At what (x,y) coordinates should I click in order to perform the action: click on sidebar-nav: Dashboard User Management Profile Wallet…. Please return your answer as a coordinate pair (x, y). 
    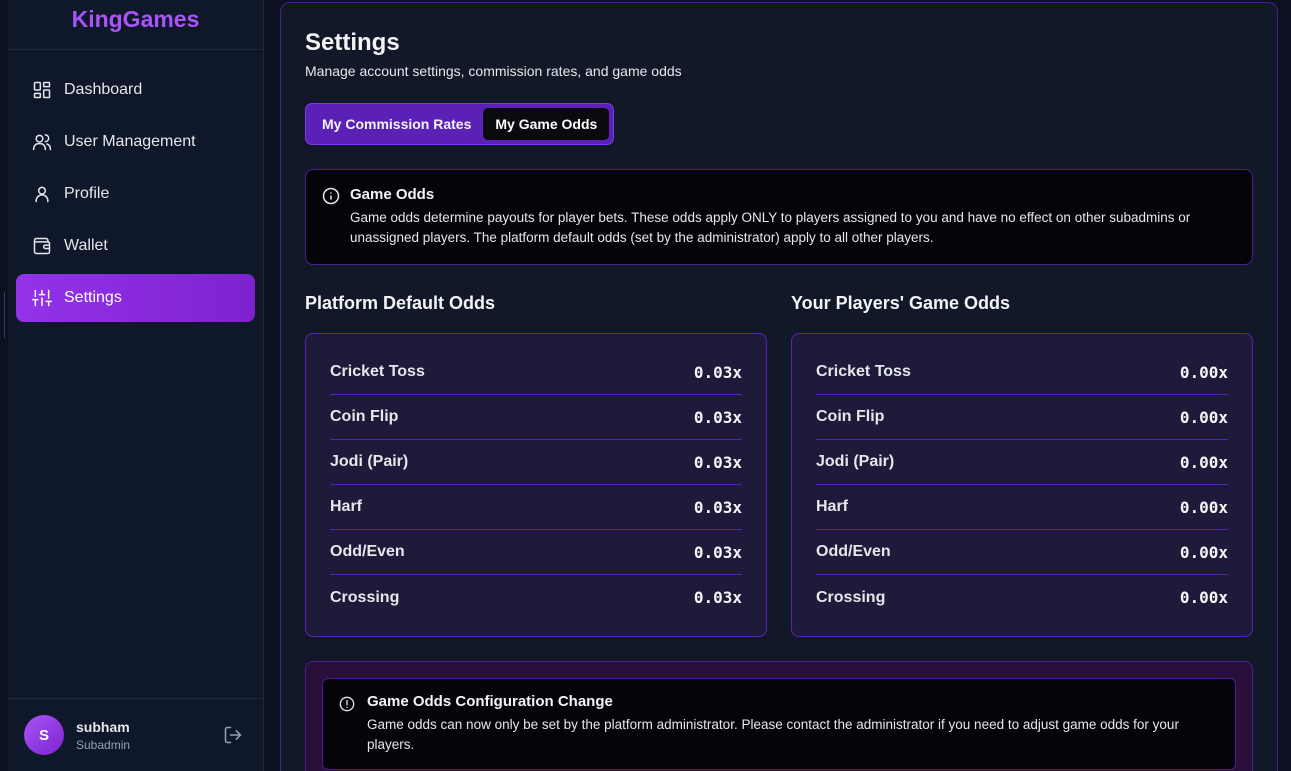
    Looking at the image, I should click on (135, 186).